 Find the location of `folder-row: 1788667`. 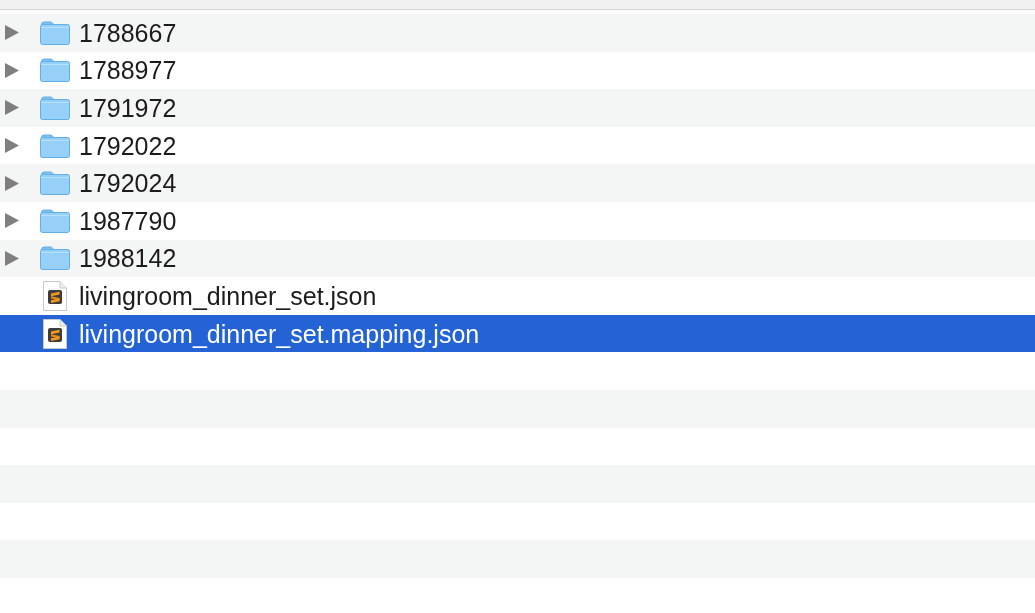

folder-row: 1788667 is located at coordinates (517, 33).